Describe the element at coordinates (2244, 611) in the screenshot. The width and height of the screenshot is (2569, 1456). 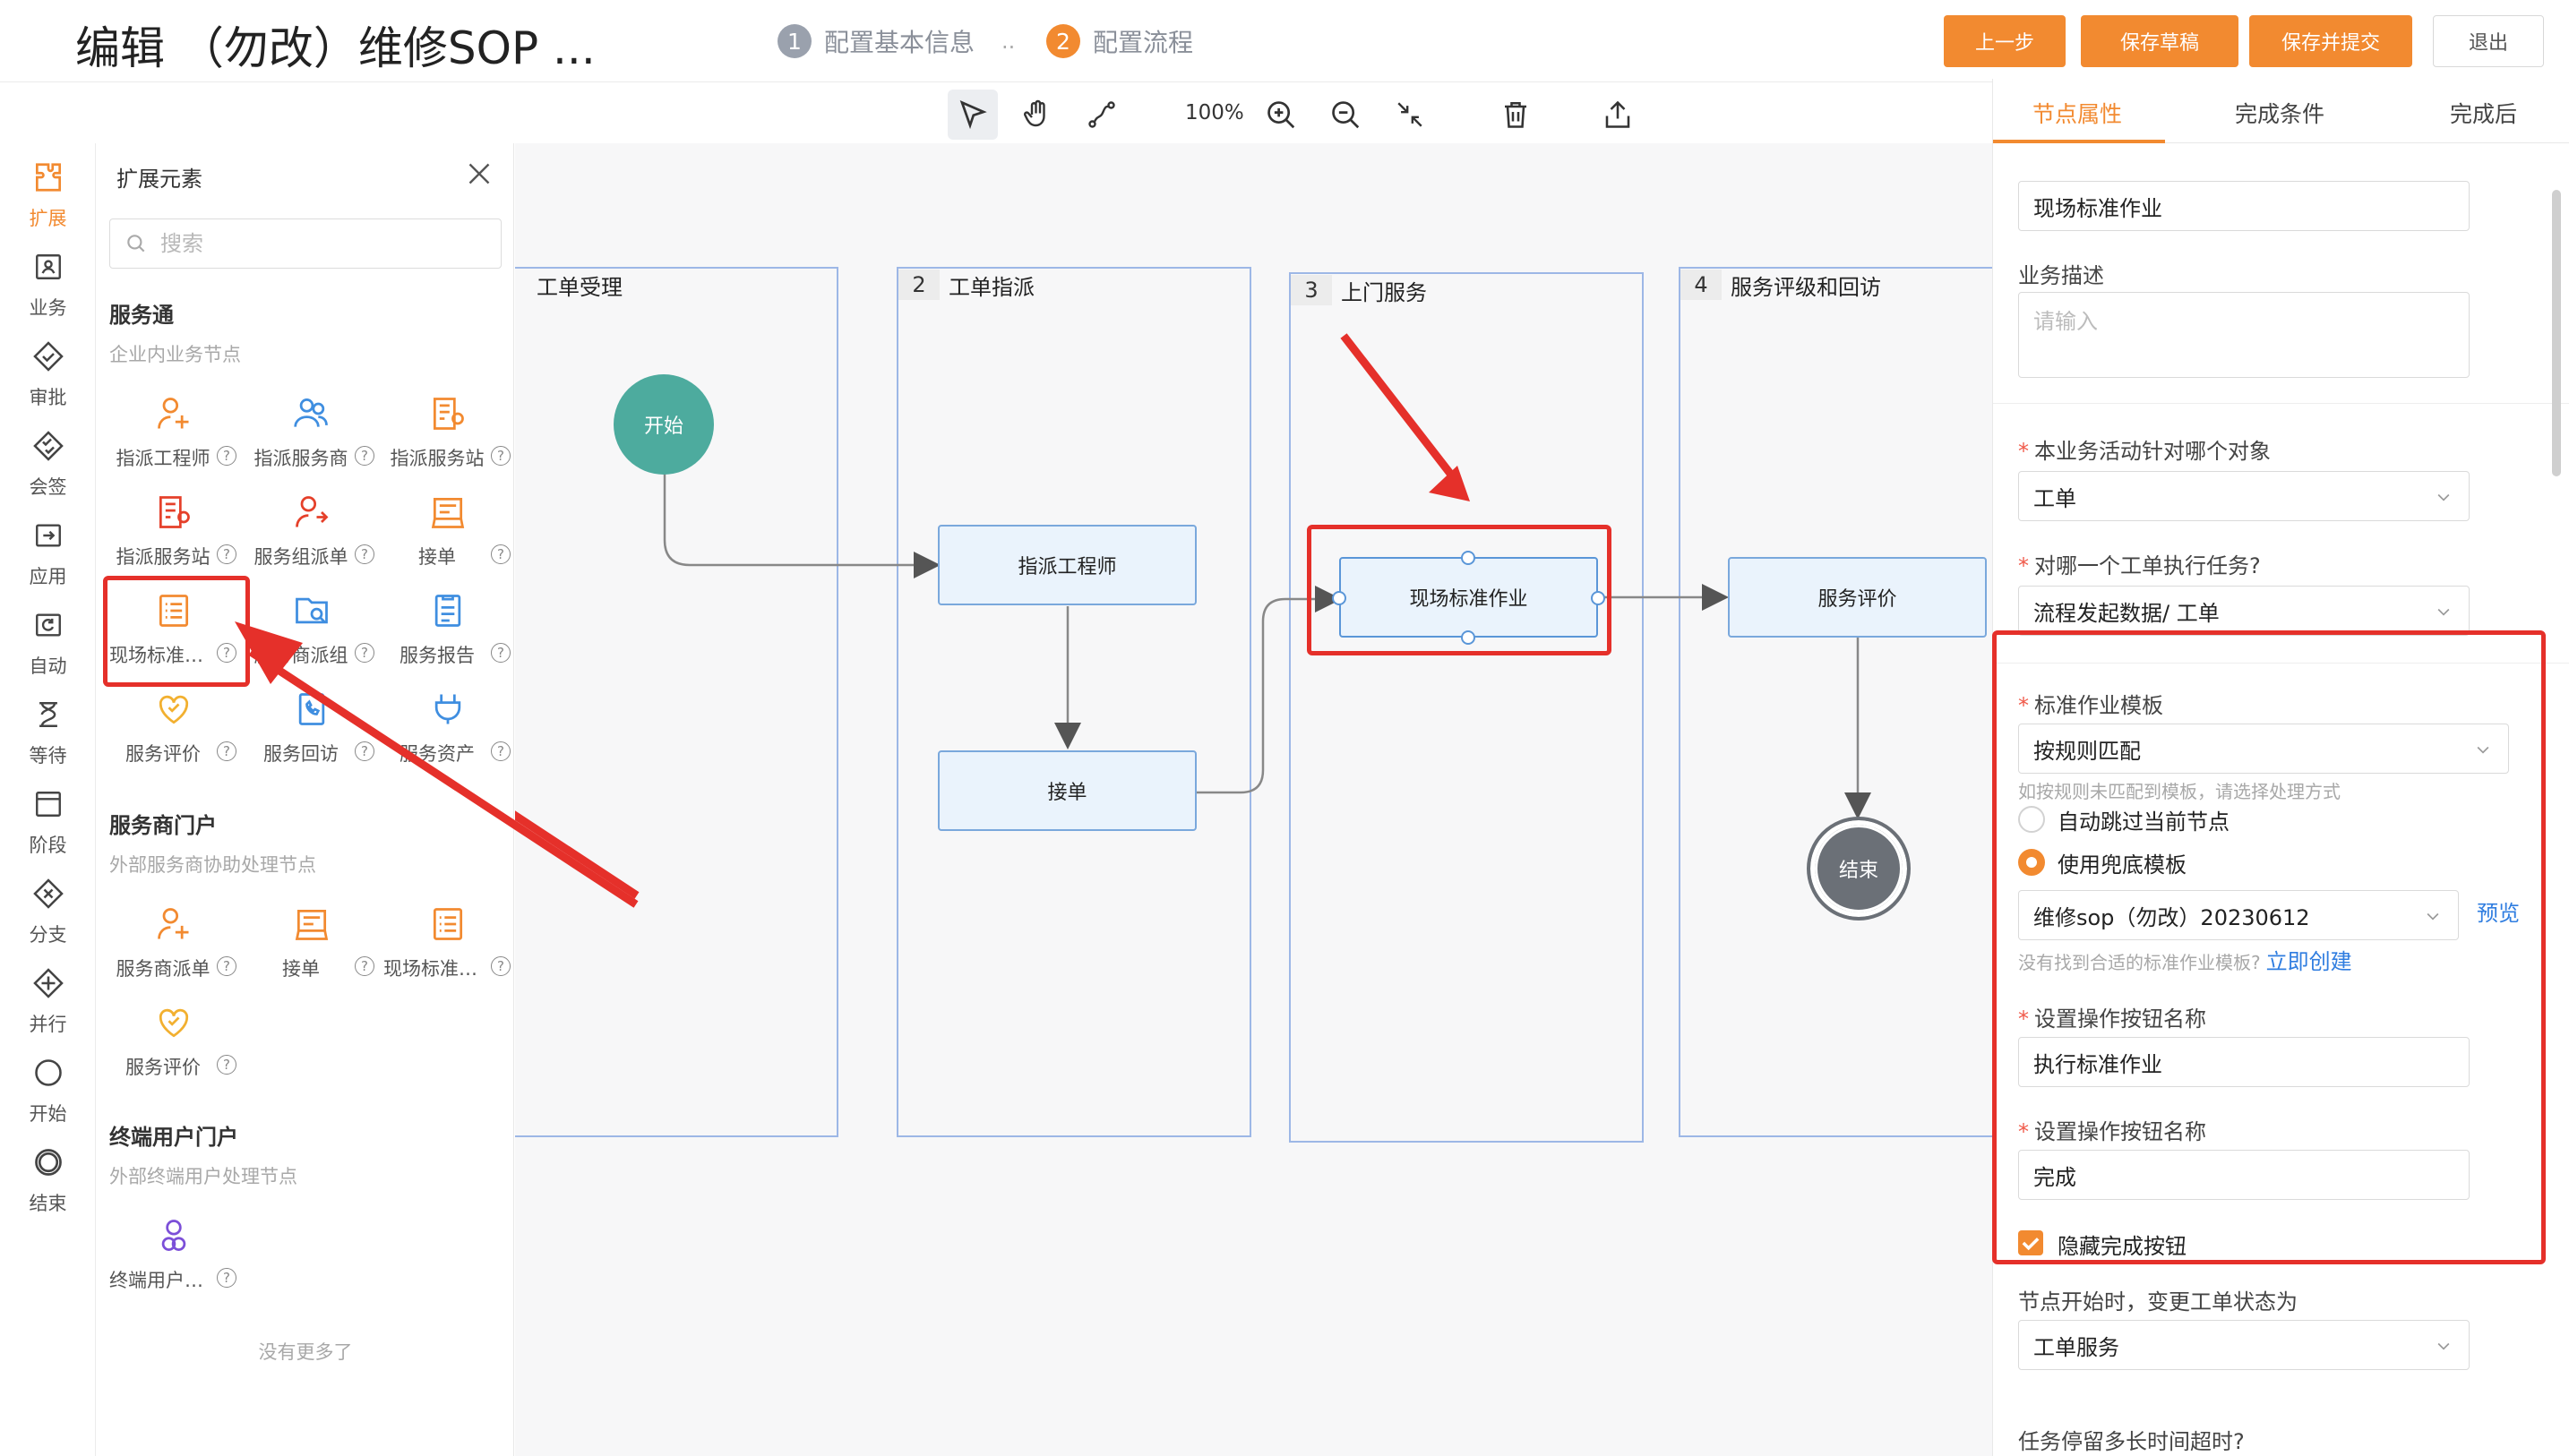
I see `which-select: 流程发起数据/ 工单` at that location.